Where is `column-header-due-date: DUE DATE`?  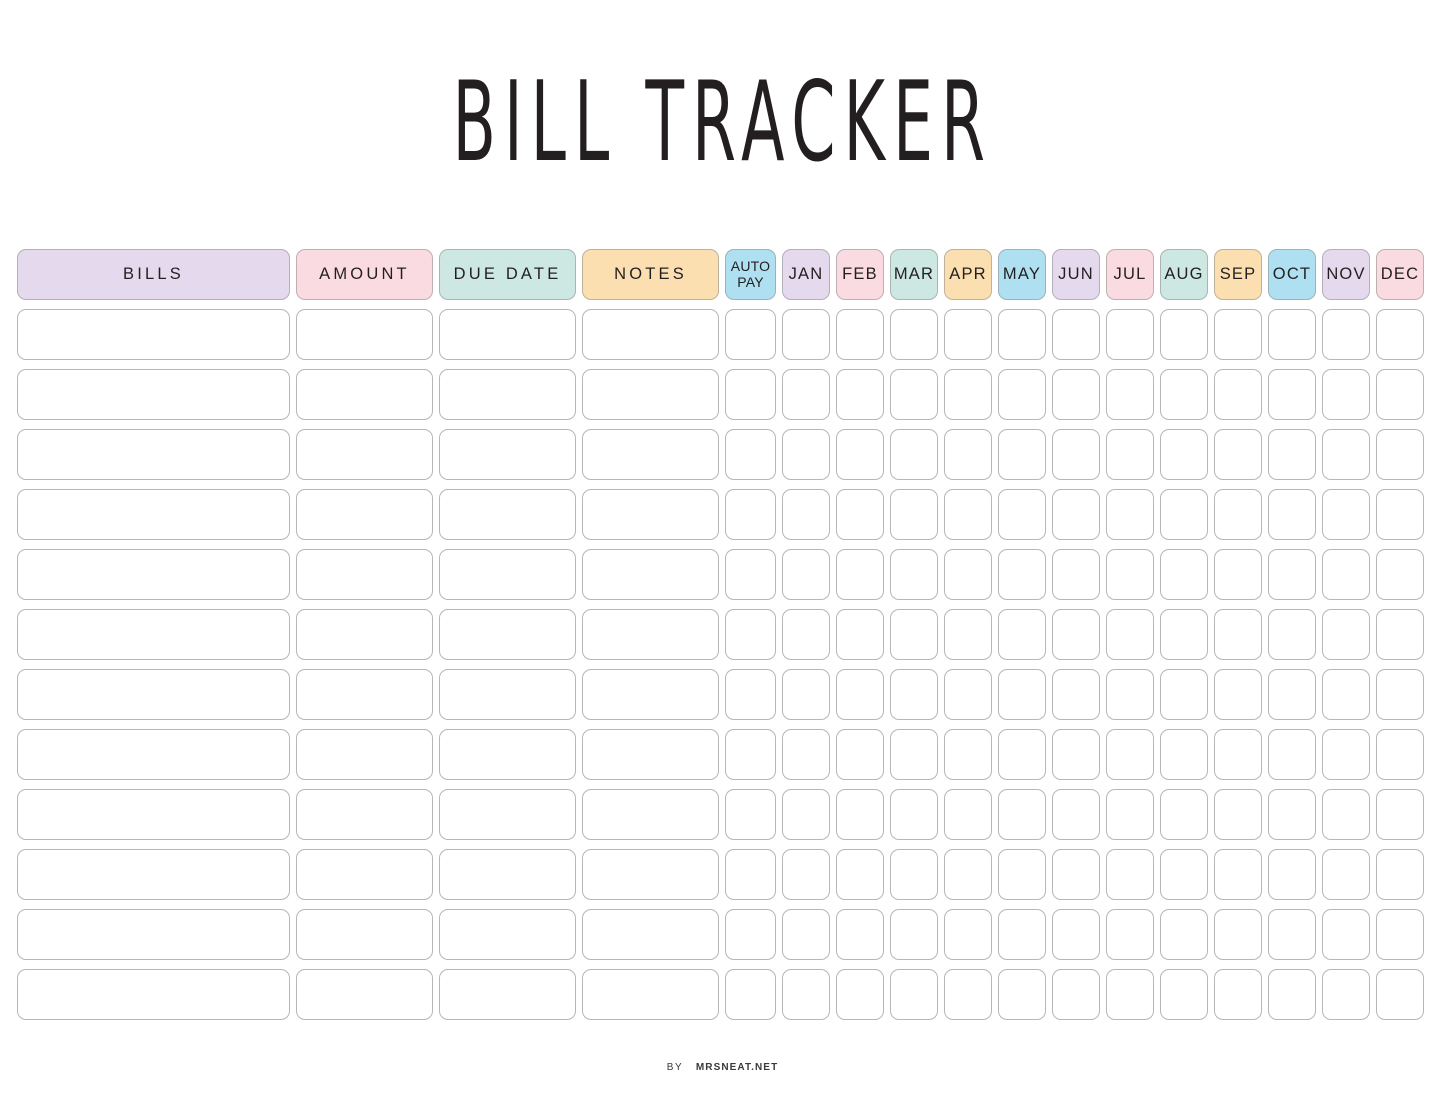 column-header-due-date: DUE DATE is located at coordinates (507, 274).